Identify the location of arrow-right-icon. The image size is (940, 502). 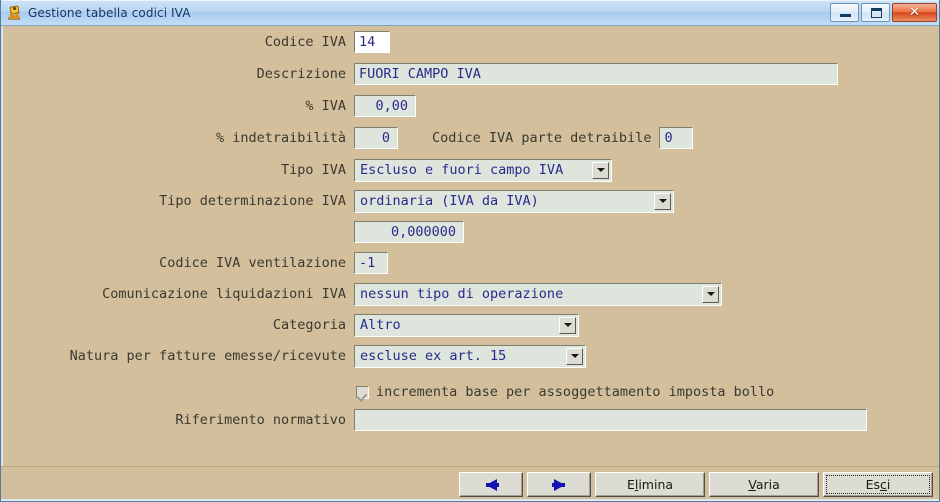
(558, 484).